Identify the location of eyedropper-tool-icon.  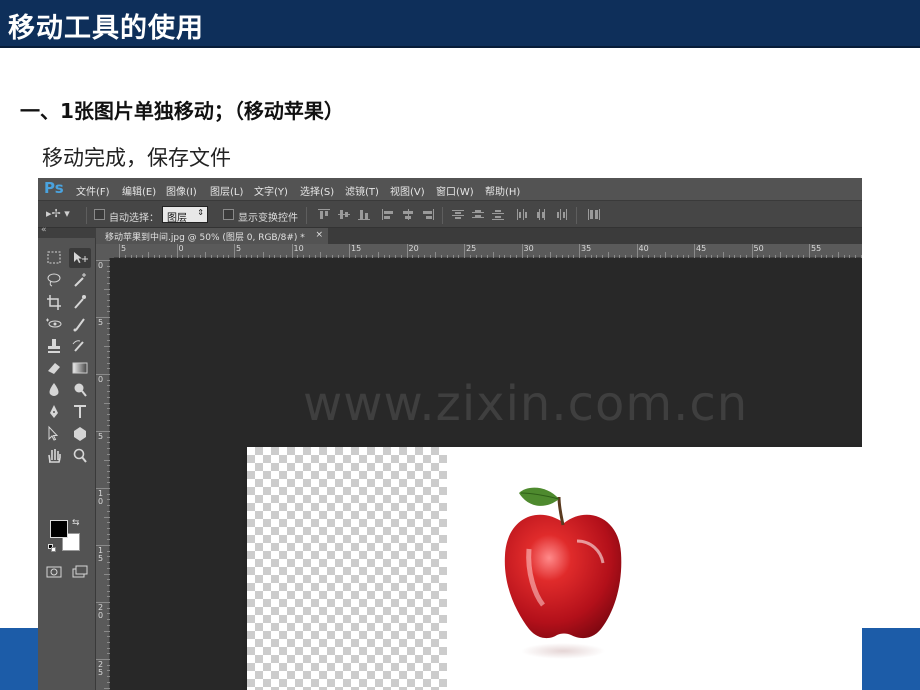
(80, 302).